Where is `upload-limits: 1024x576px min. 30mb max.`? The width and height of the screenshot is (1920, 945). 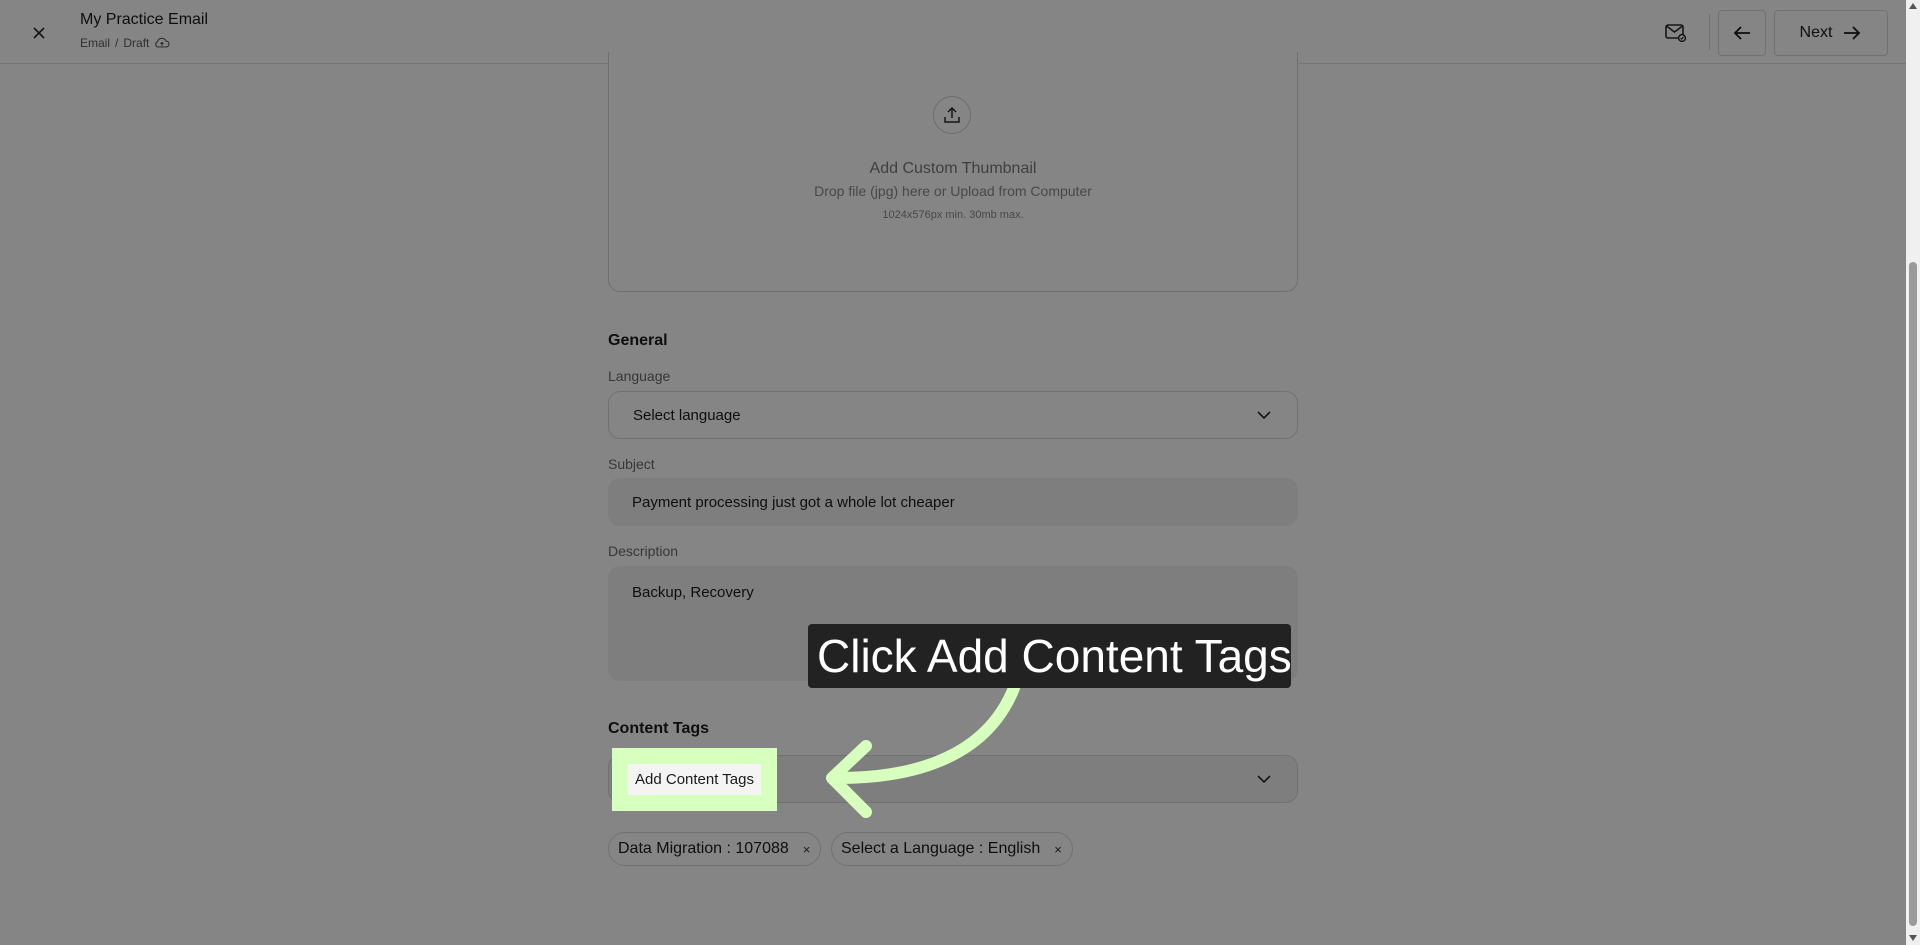
upload-limits: 1024x576px min. 30mb max. is located at coordinates (953, 215).